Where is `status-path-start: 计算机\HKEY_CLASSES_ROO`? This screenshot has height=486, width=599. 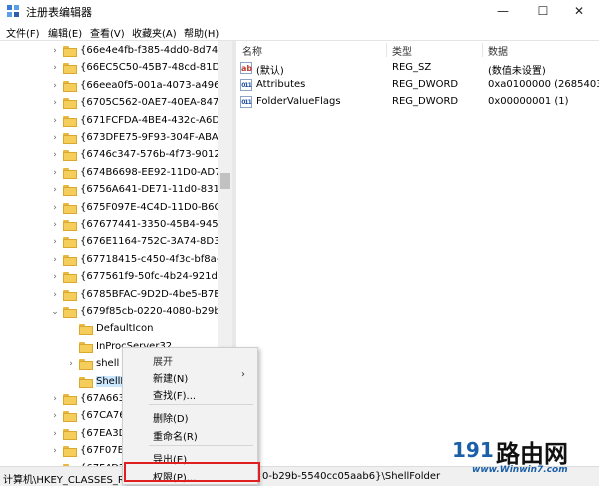
status-path-start: 计算机\HKEY_CLASSES_ROO is located at coordinates (72, 480).